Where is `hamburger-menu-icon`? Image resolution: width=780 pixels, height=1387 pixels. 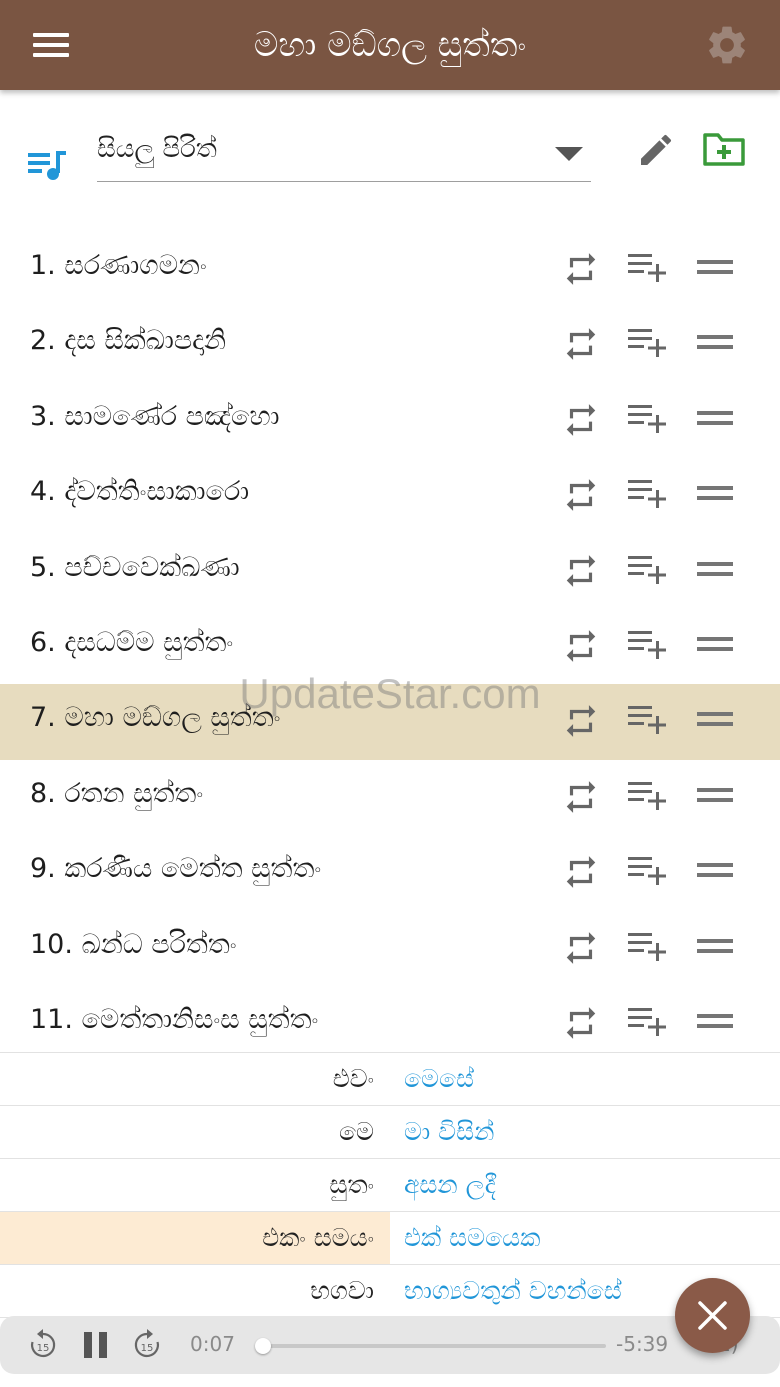 hamburger-menu-icon is located at coordinates (52, 45).